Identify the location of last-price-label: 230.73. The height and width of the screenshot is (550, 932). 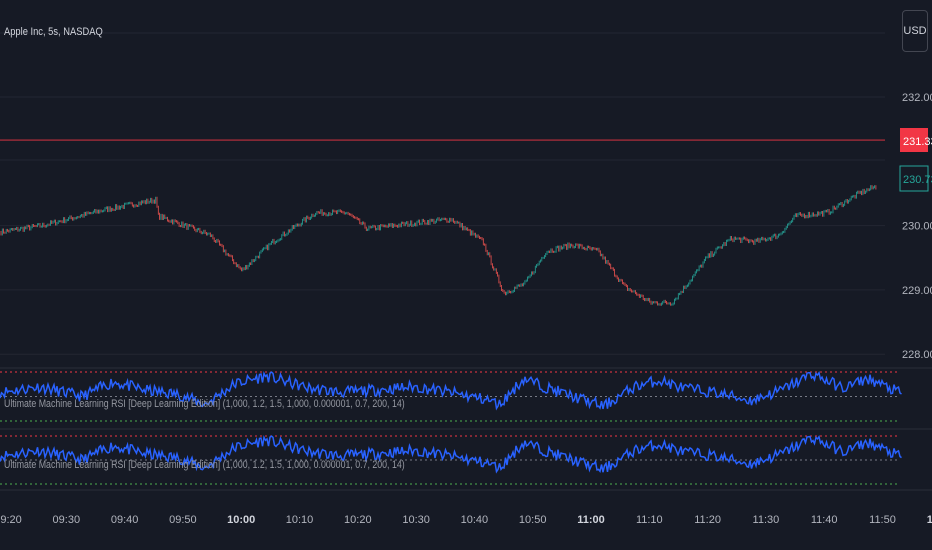
(917, 180).